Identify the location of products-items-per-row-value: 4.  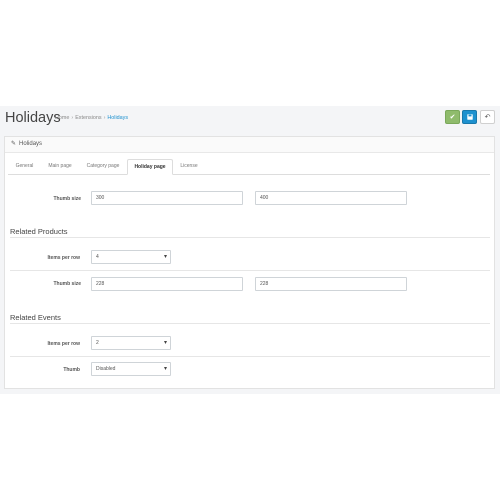
(97, 257).